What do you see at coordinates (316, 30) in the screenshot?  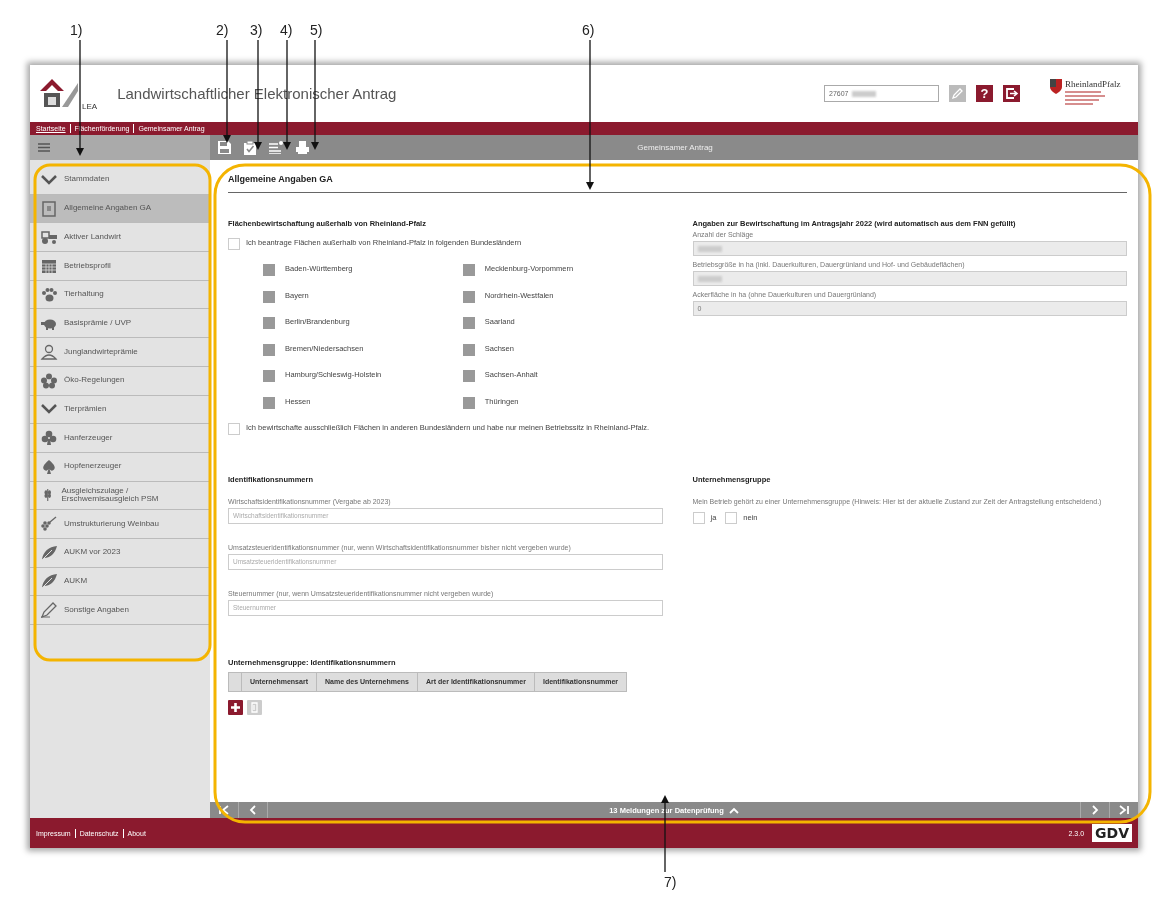 I see `callout-number: 5)` at bounding box center [316, 30].